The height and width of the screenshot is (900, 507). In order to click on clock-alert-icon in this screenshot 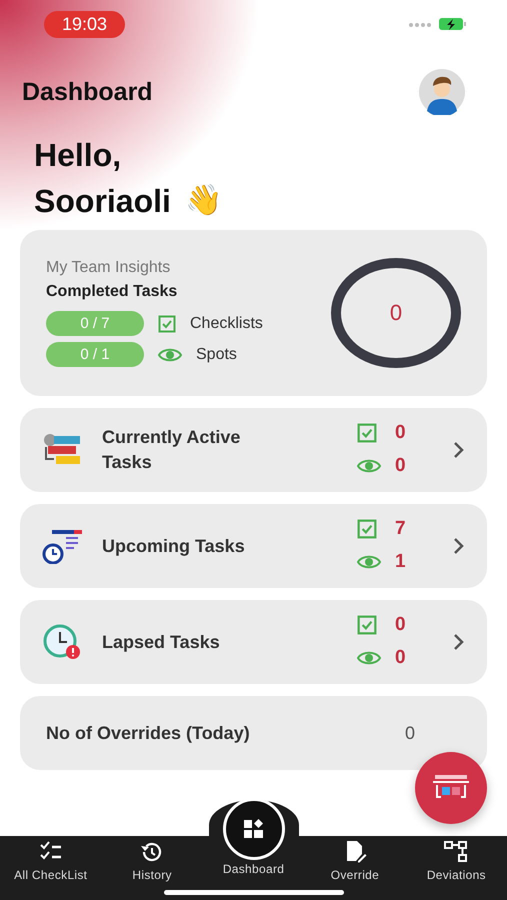, I will do `click(62, 642)`.